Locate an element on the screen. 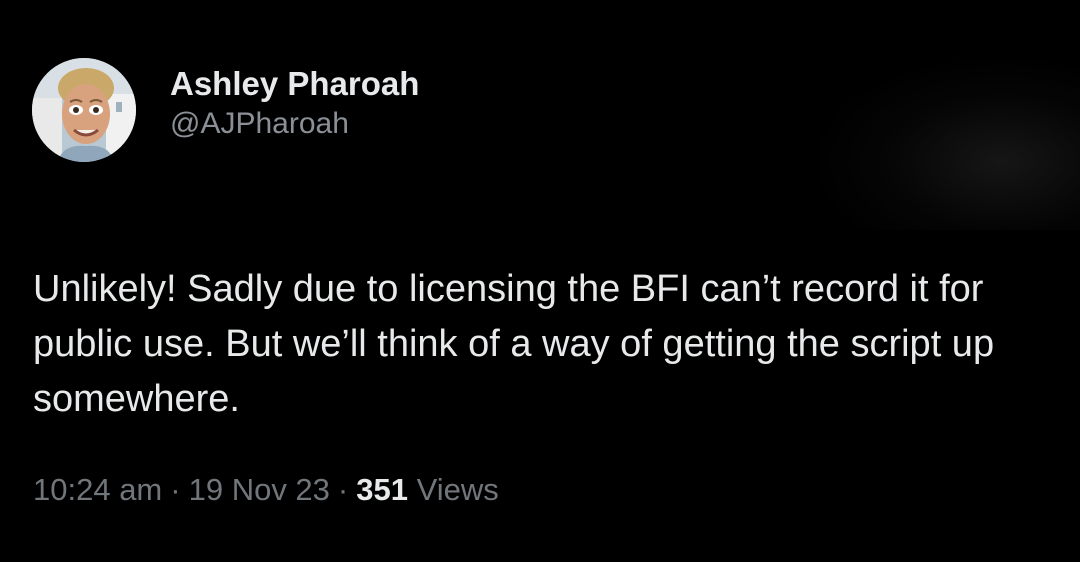  avatar is located at coordinates (84, 110).